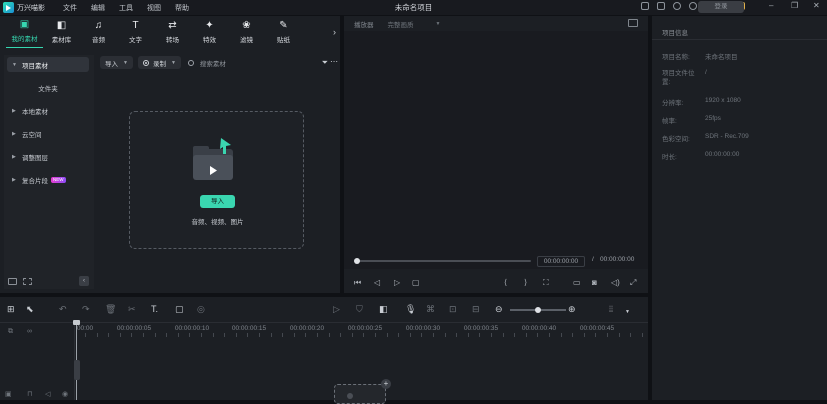 The height and width of the screenshot is (404, 827). What do you see at coordinates (172, 32) in the screenshot?
I see `tab-transitions: ⇄ 转场` at bounding box center [172, 32].